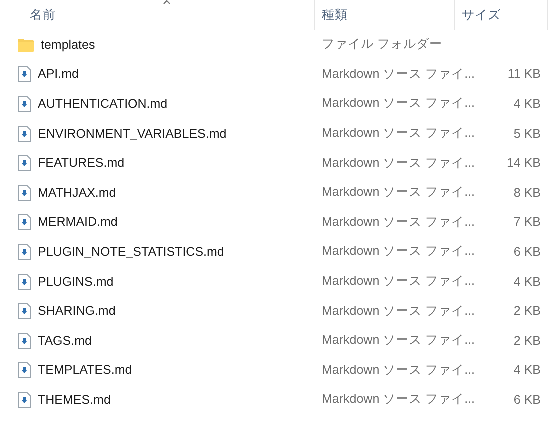 The height and width of the screenshot is (421, 560). I want to click on file-name: ENVIRONMENT_VARIABLES.md, so click(132, 133).